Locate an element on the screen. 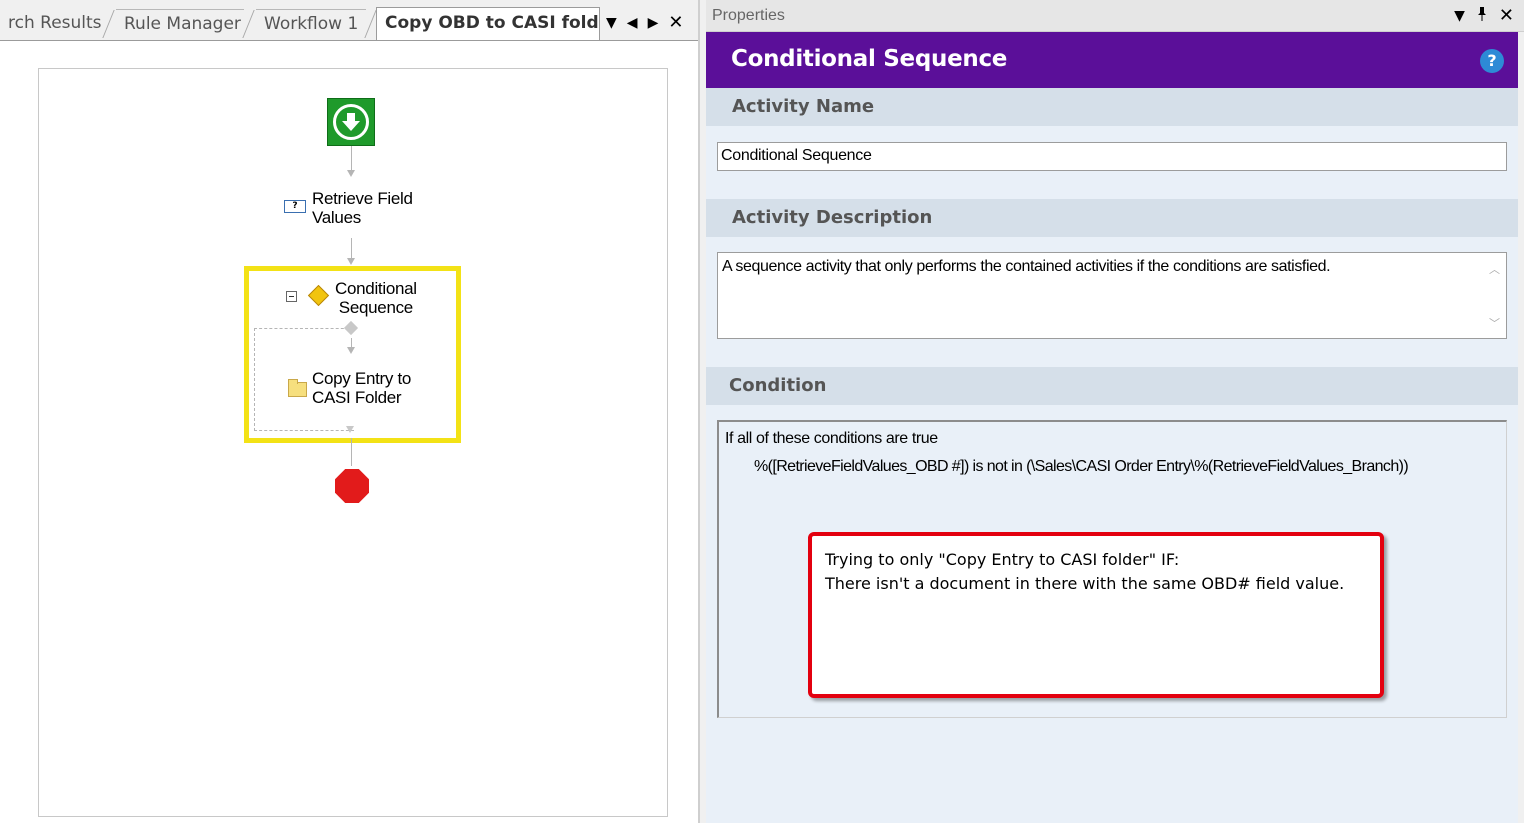  tab-label: Workflow 1 is located at coordinates (311, 24).